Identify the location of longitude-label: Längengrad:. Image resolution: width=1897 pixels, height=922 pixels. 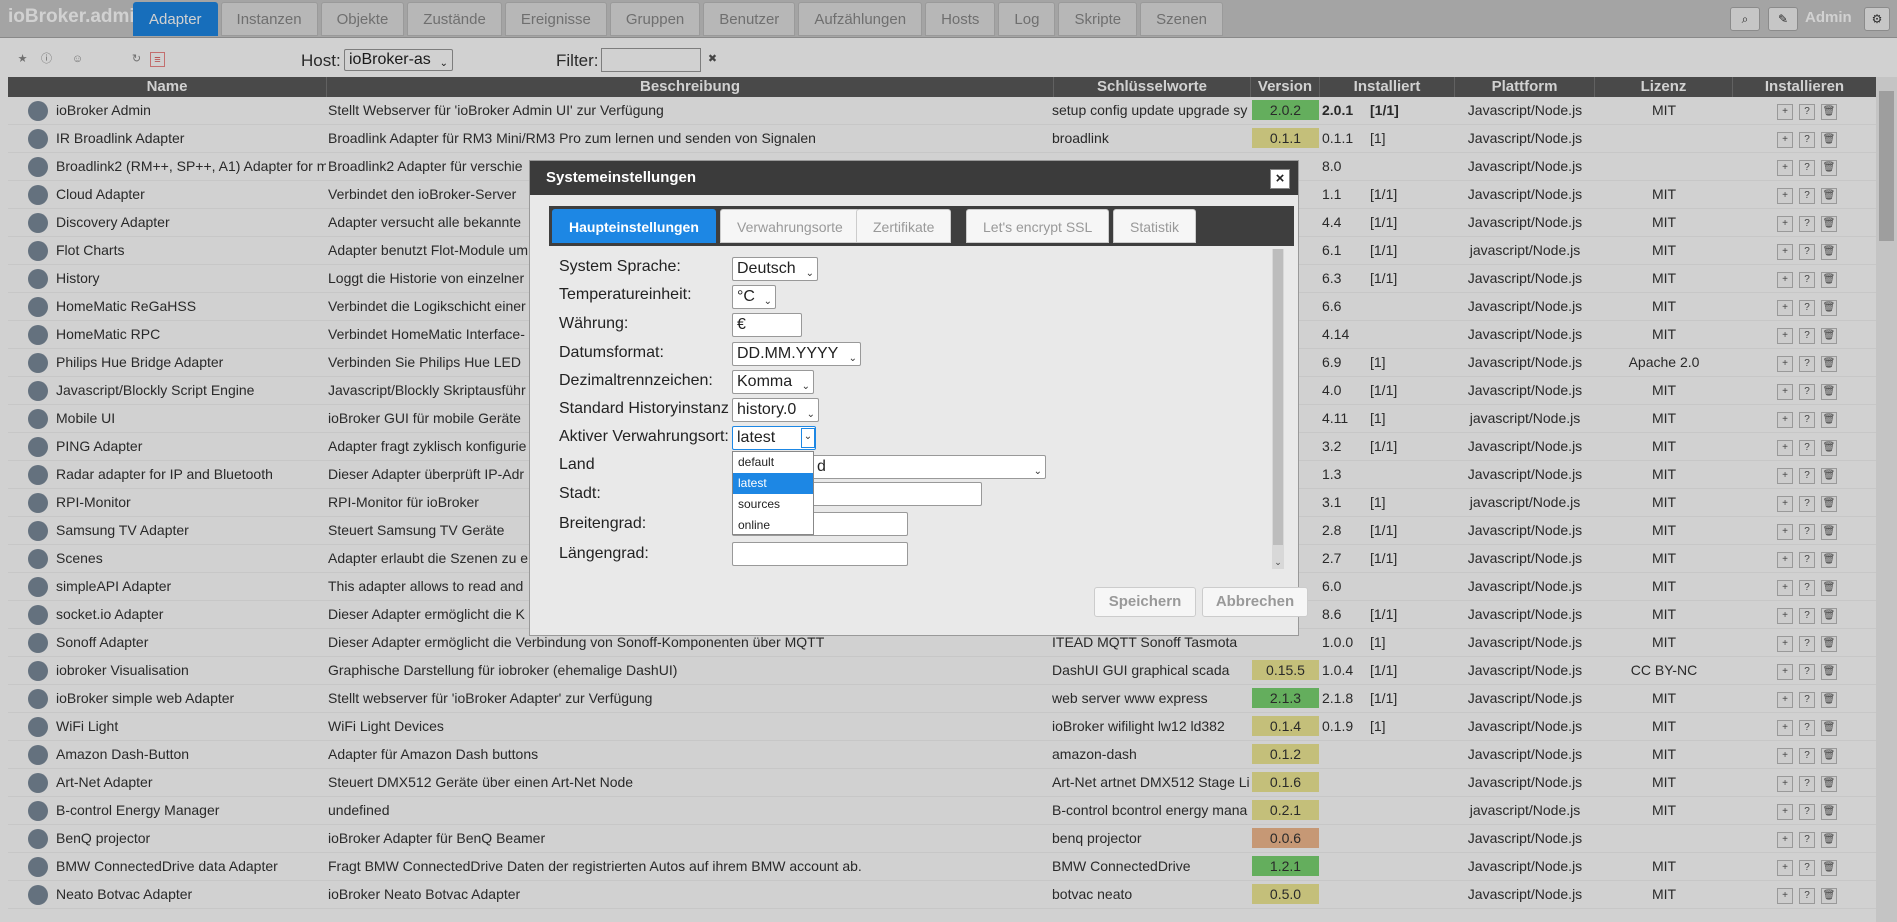
(604, 553).